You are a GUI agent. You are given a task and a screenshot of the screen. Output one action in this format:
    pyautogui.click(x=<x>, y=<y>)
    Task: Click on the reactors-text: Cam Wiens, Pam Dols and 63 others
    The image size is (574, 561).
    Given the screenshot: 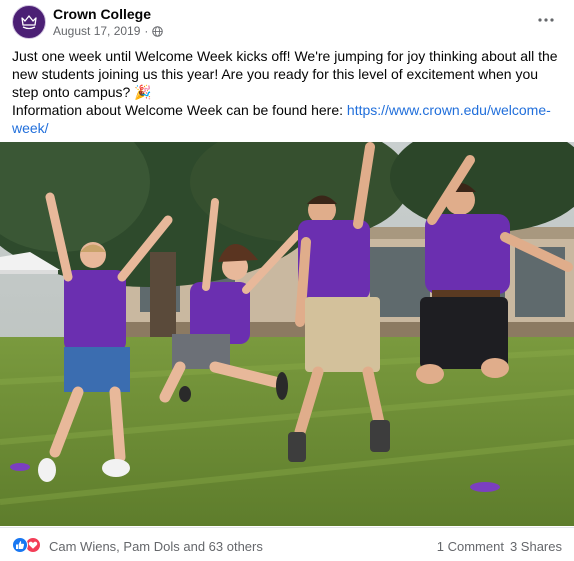 What is the action you would take?
    pyautogui.click(x=156, y=546)
    